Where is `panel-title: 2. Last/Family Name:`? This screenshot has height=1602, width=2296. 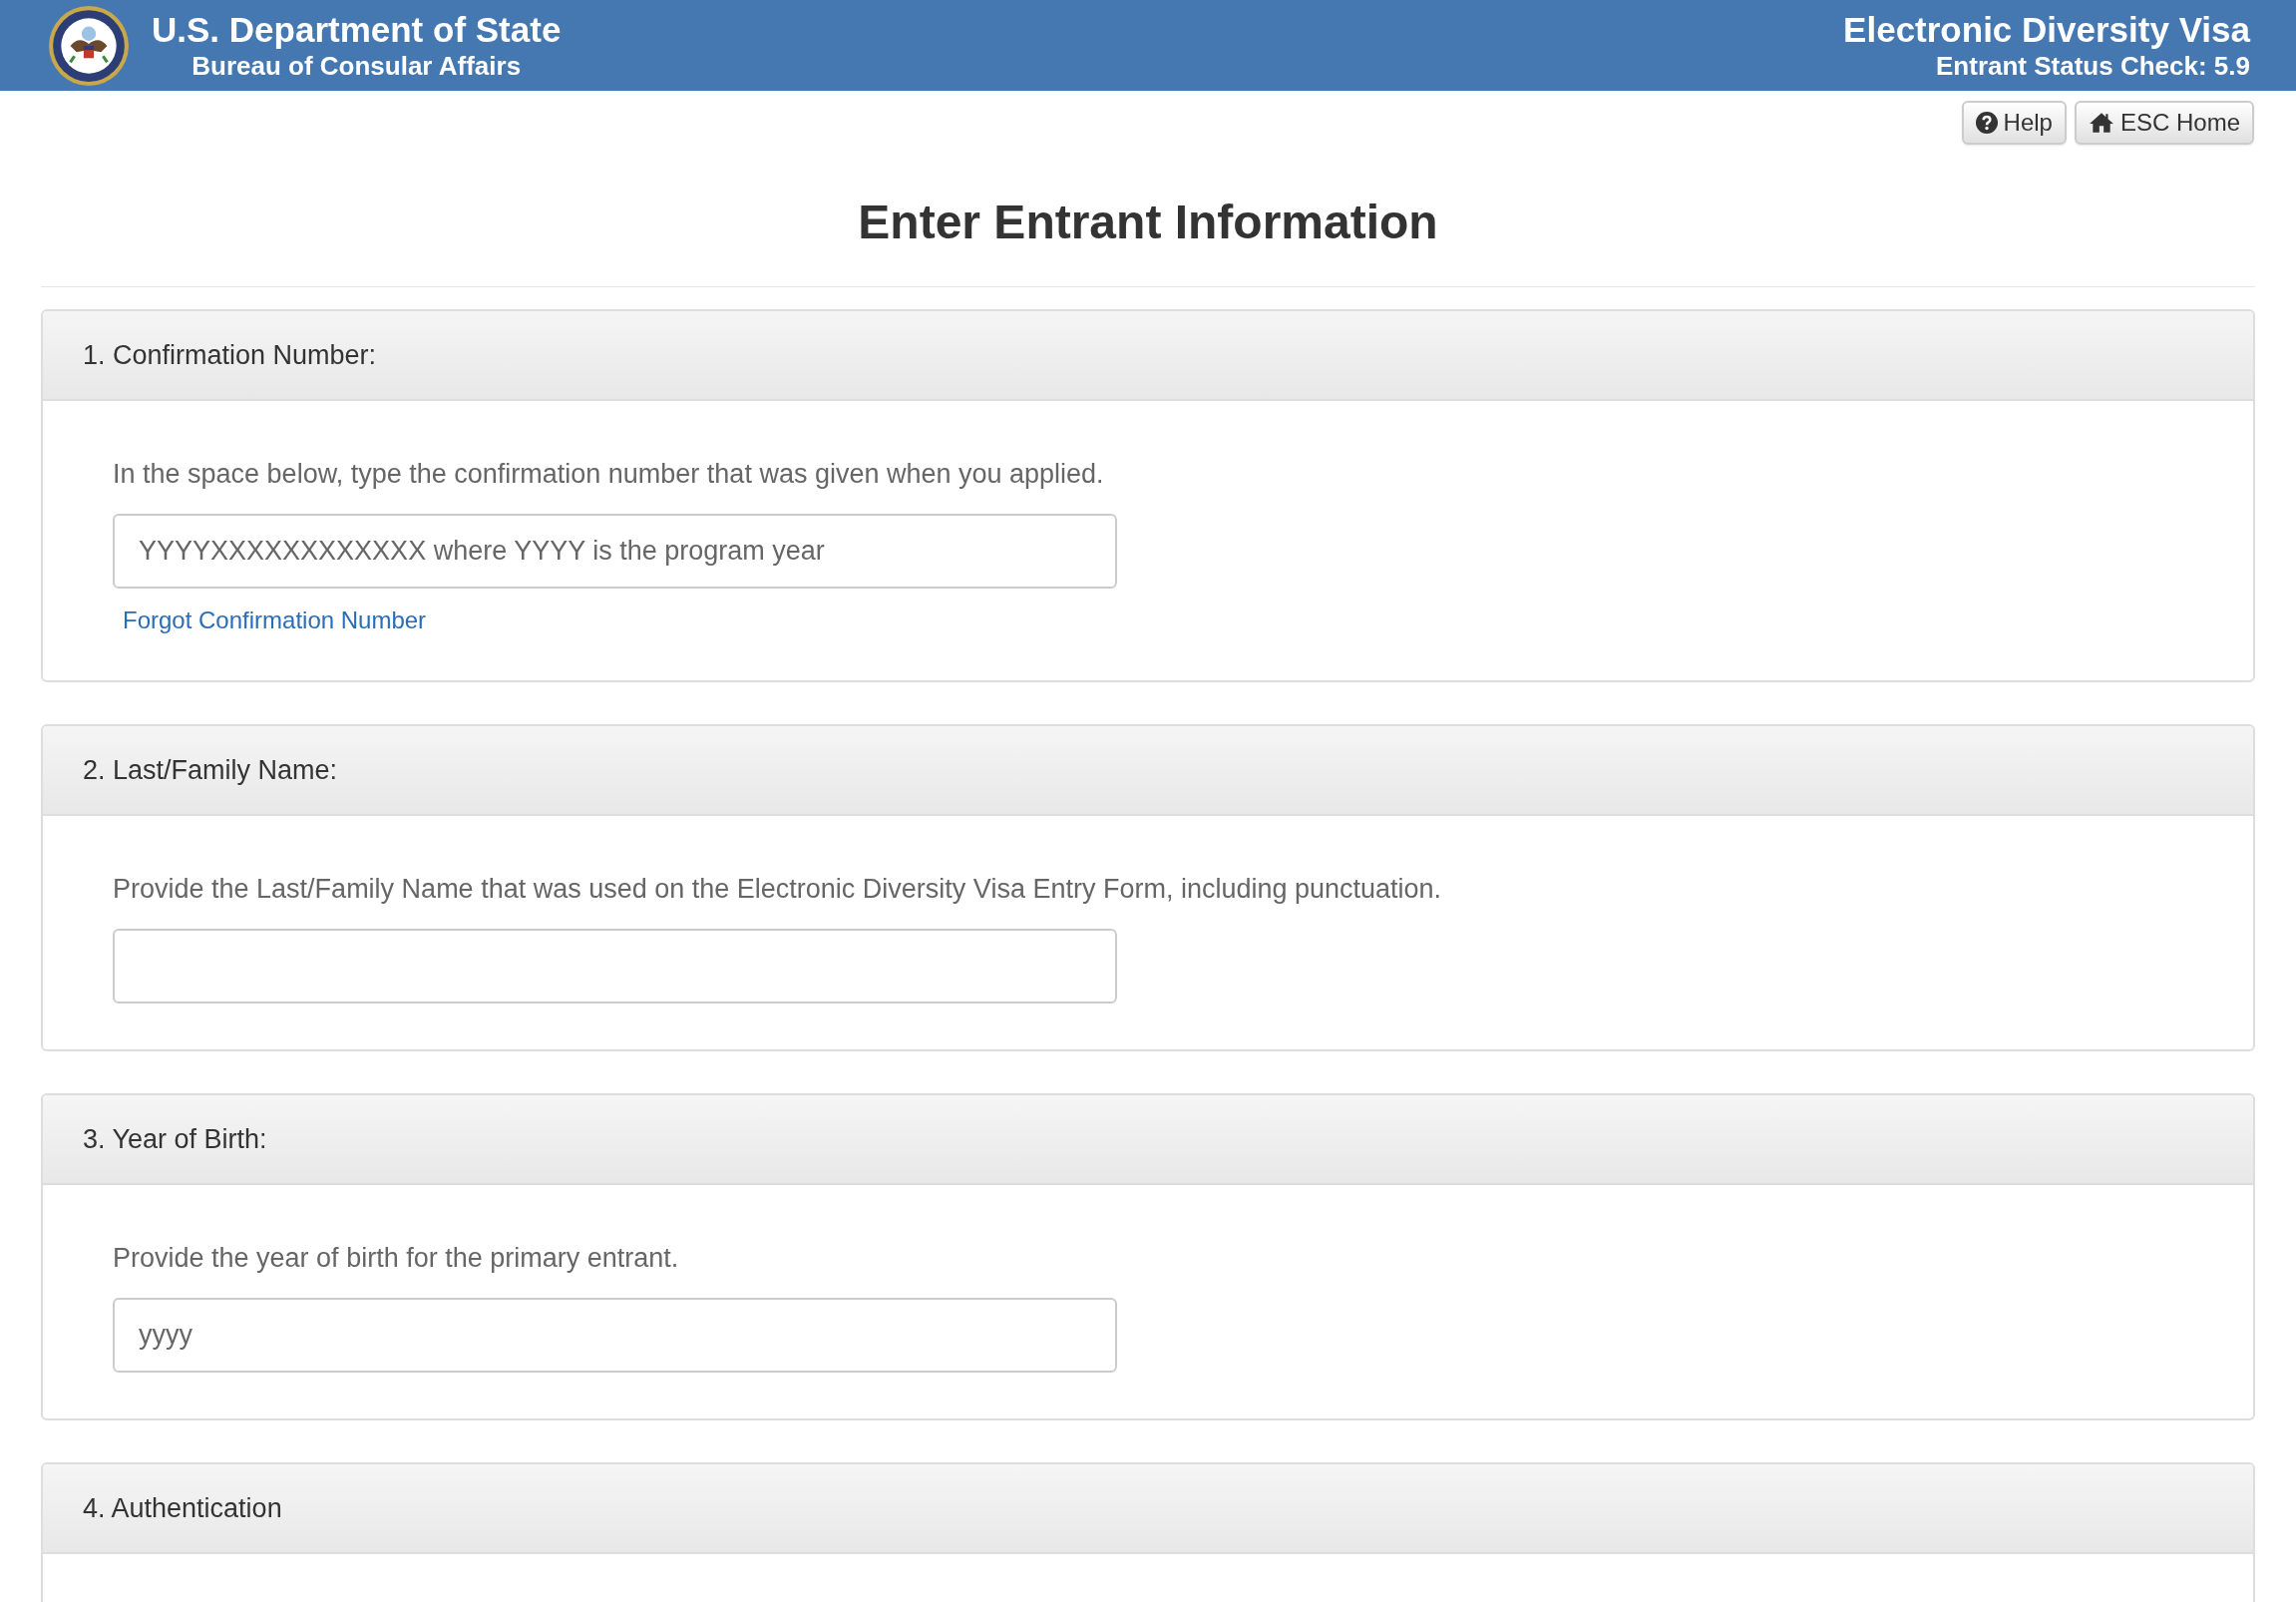
panel-title: 2. Last/Family Name: is located at coordinates (210, 770).